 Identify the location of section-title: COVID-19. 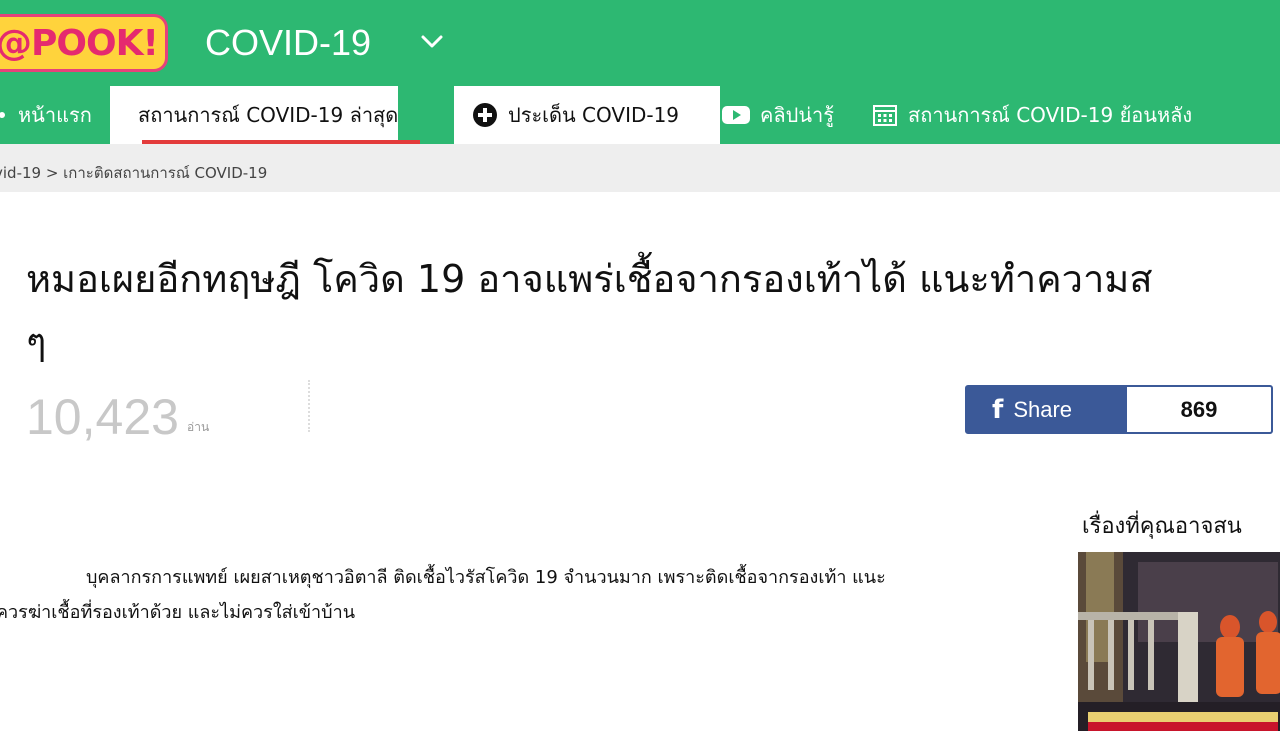
(288, 43).